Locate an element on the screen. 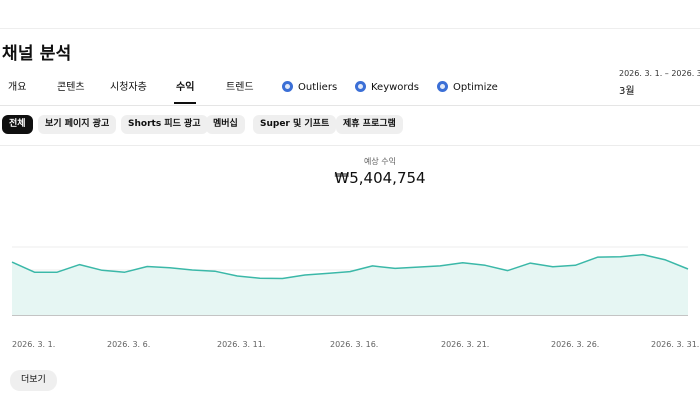 The height and width of the screenshot is (407, 700). date-period-label: 3월 is located at coordinates (627, 89).